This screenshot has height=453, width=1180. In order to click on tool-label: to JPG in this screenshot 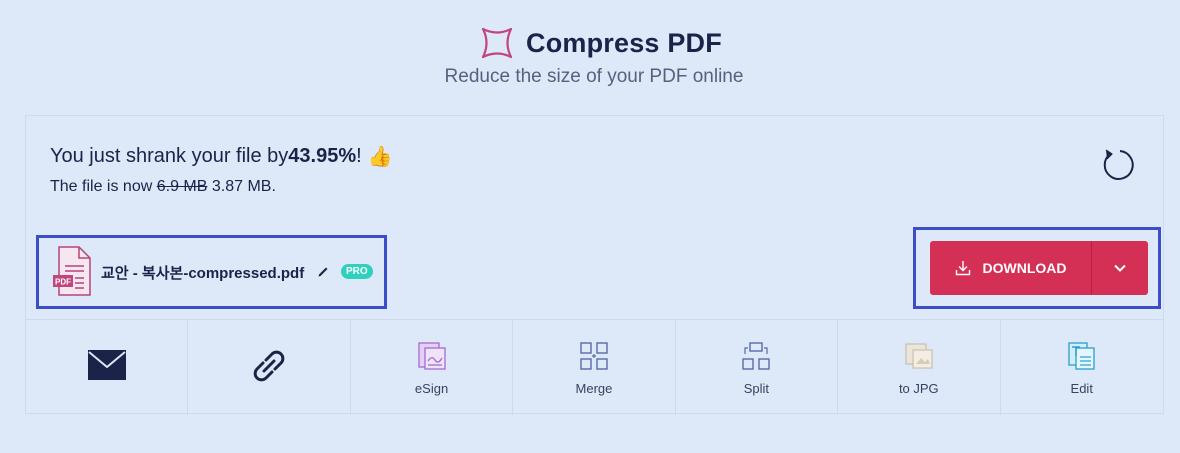, I will do `click(918, 388)`.